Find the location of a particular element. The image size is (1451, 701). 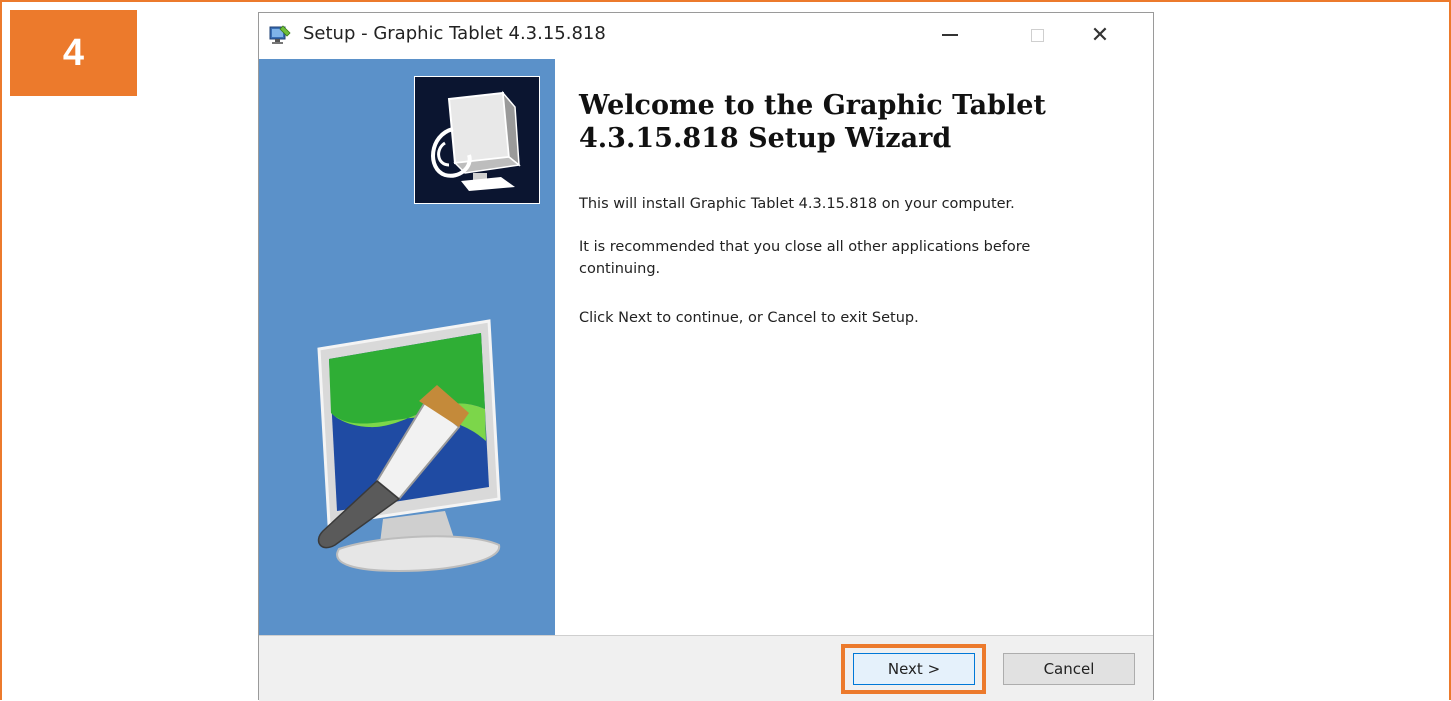

maximize-icon is located at coordinates (1037, 35).